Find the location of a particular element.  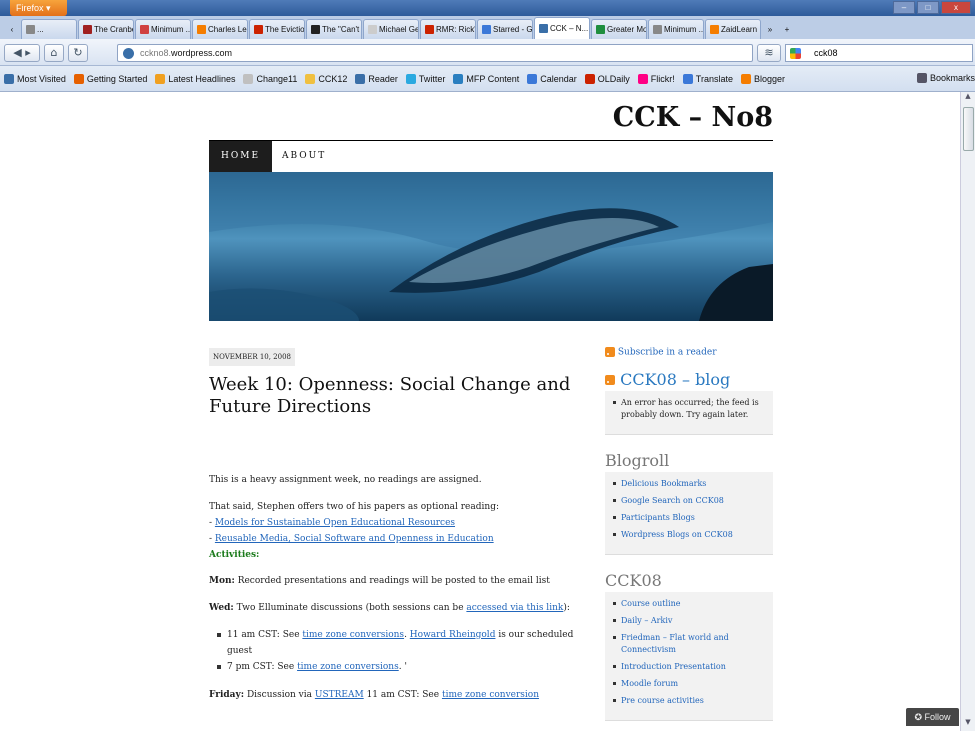

tab-list-icon: » is located at coordinates (770, 29).